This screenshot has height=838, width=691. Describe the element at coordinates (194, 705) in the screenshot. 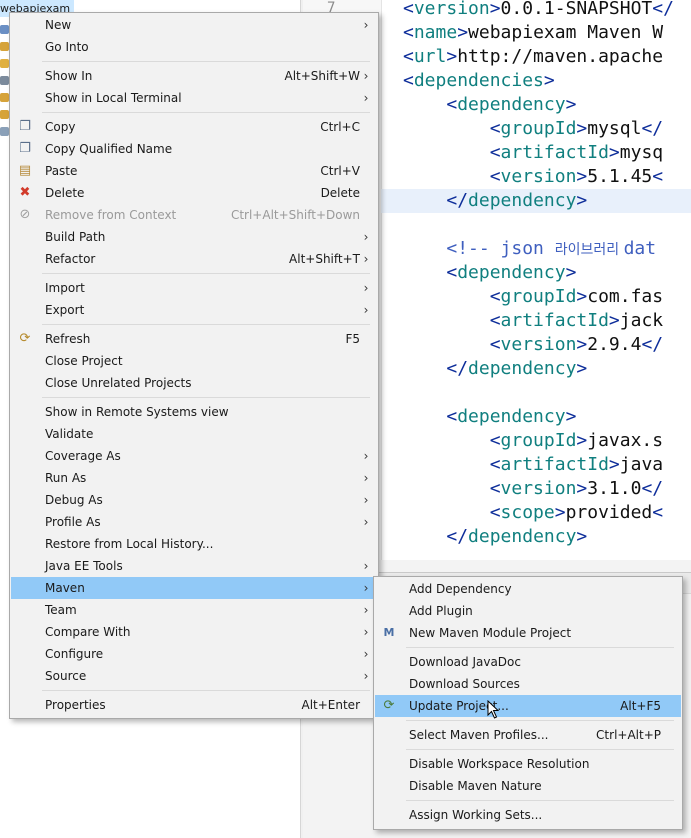

I see `menu-item-properties: Properties Alt+Enter` at that location.